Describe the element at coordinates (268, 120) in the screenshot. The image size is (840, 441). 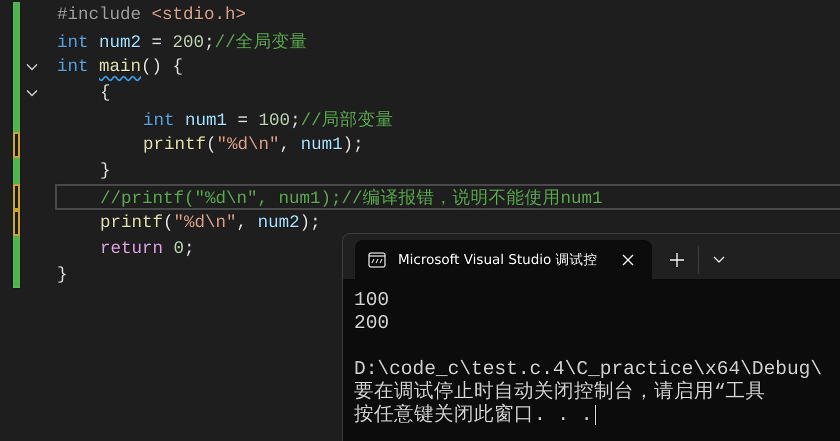
I see `code-line: int num1 = 100;//局部变量` at that location.